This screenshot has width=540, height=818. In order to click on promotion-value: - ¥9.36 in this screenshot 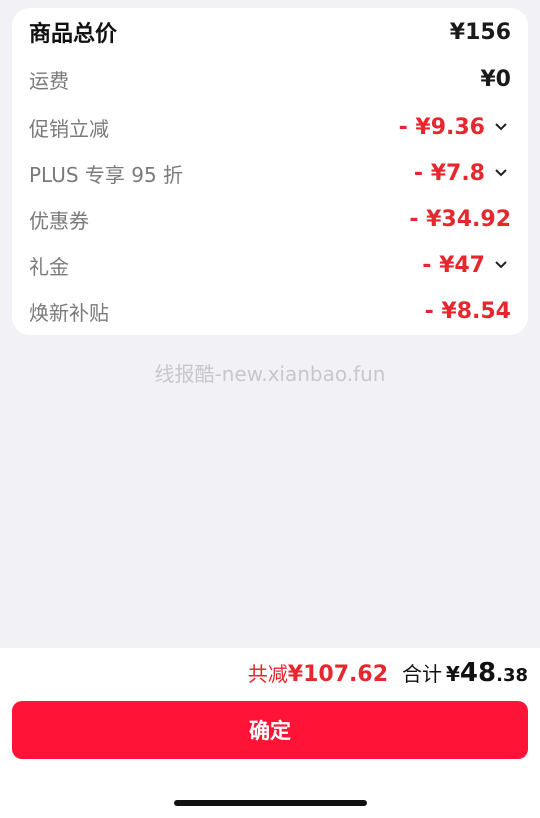, I will do `click(441, 127)`.